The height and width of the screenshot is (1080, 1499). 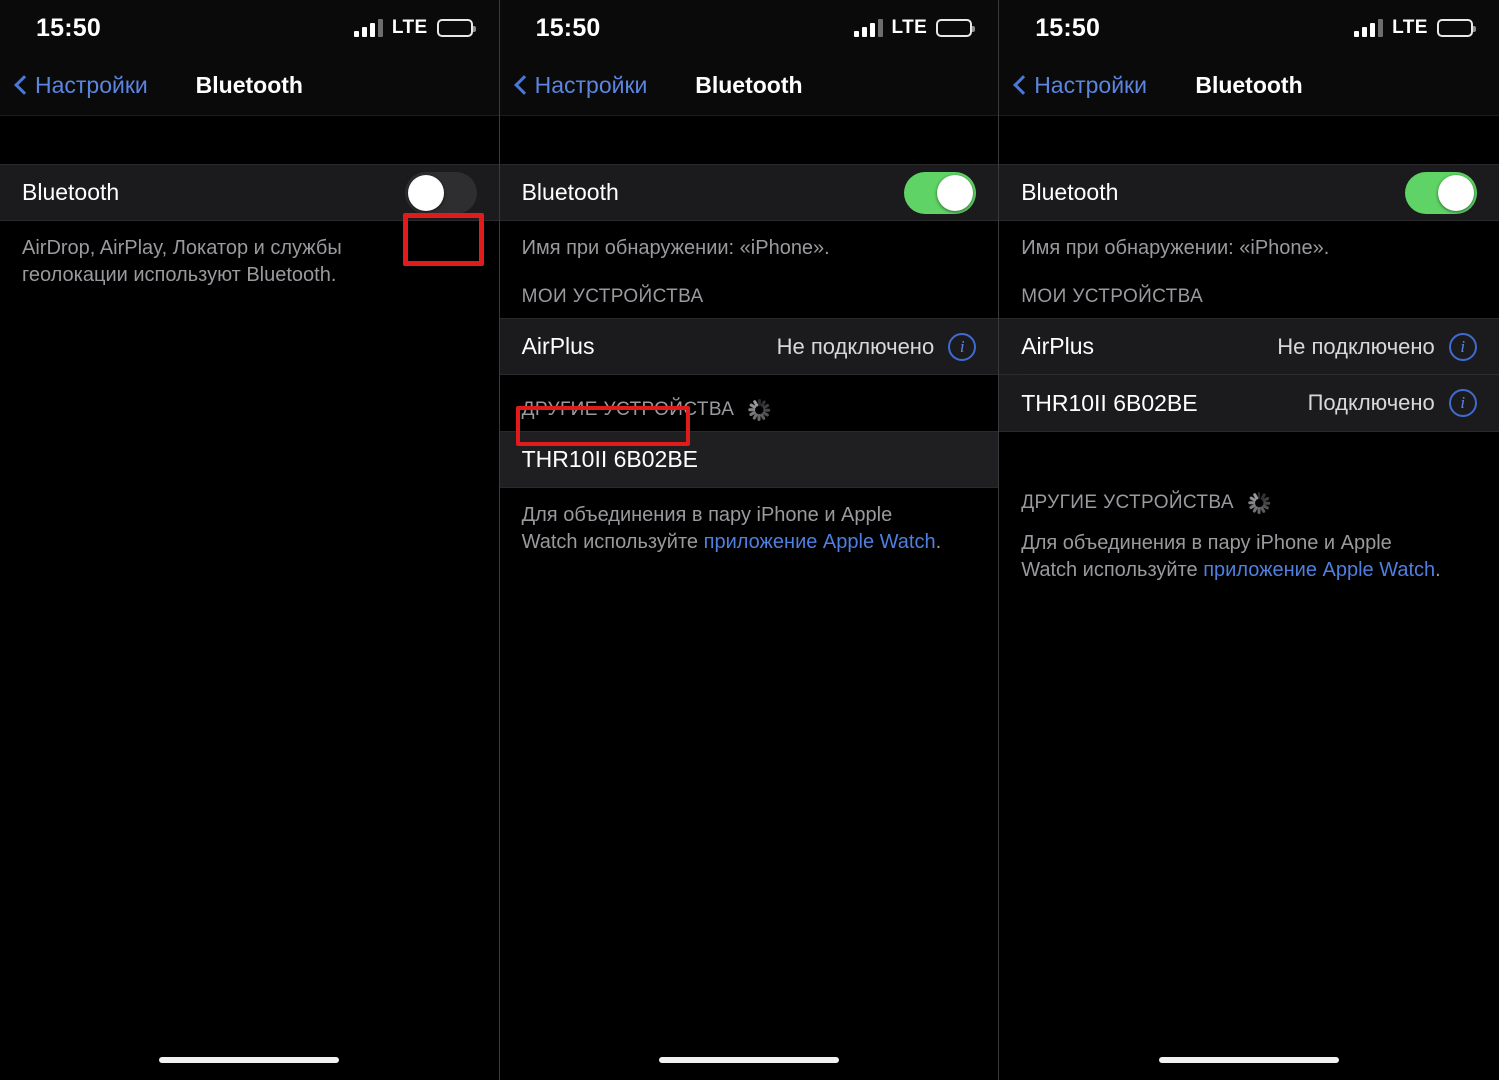 I want to click on device-row-right: Подключено i, so click(x=1392, y=403).